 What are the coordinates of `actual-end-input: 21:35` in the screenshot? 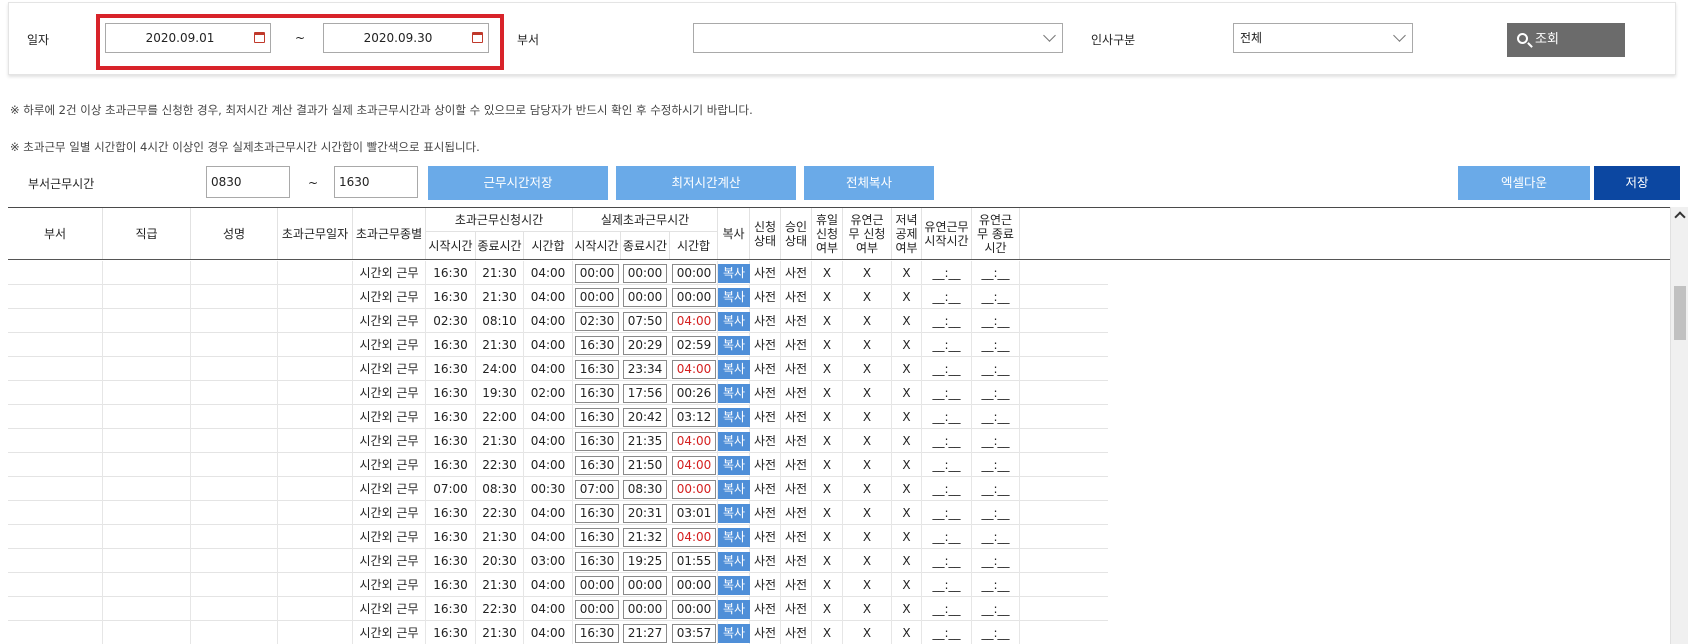 It's located at (645, 441).